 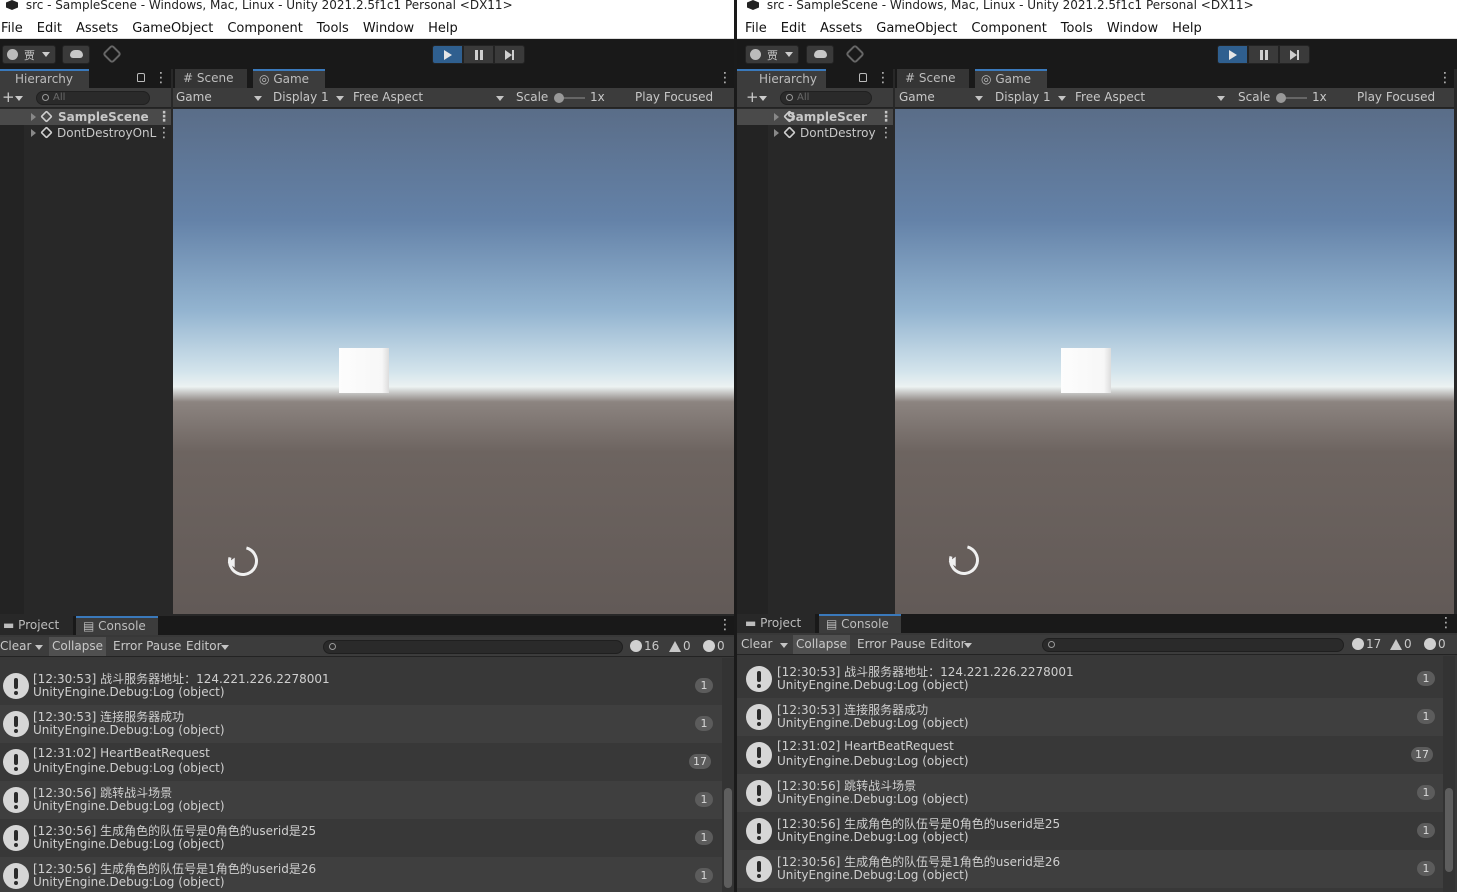 I want to click on lock-icon, so click(x=141, y=77).